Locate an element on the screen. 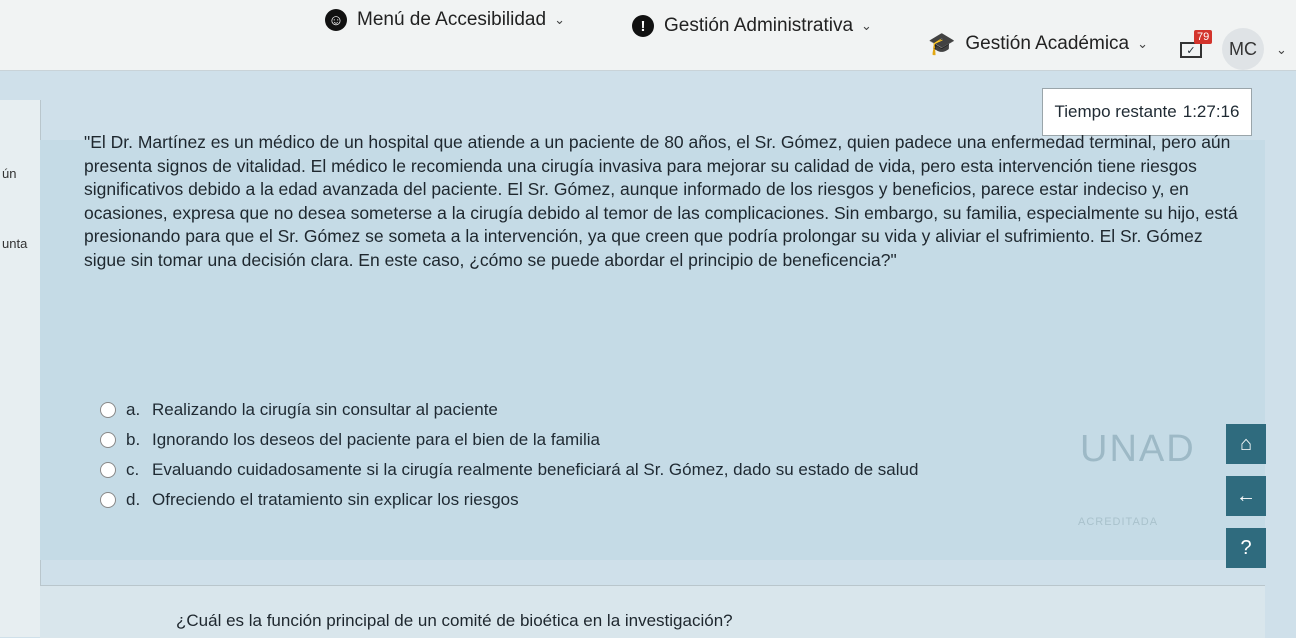  answer-letter: a. is located at coordinates (133, 409).